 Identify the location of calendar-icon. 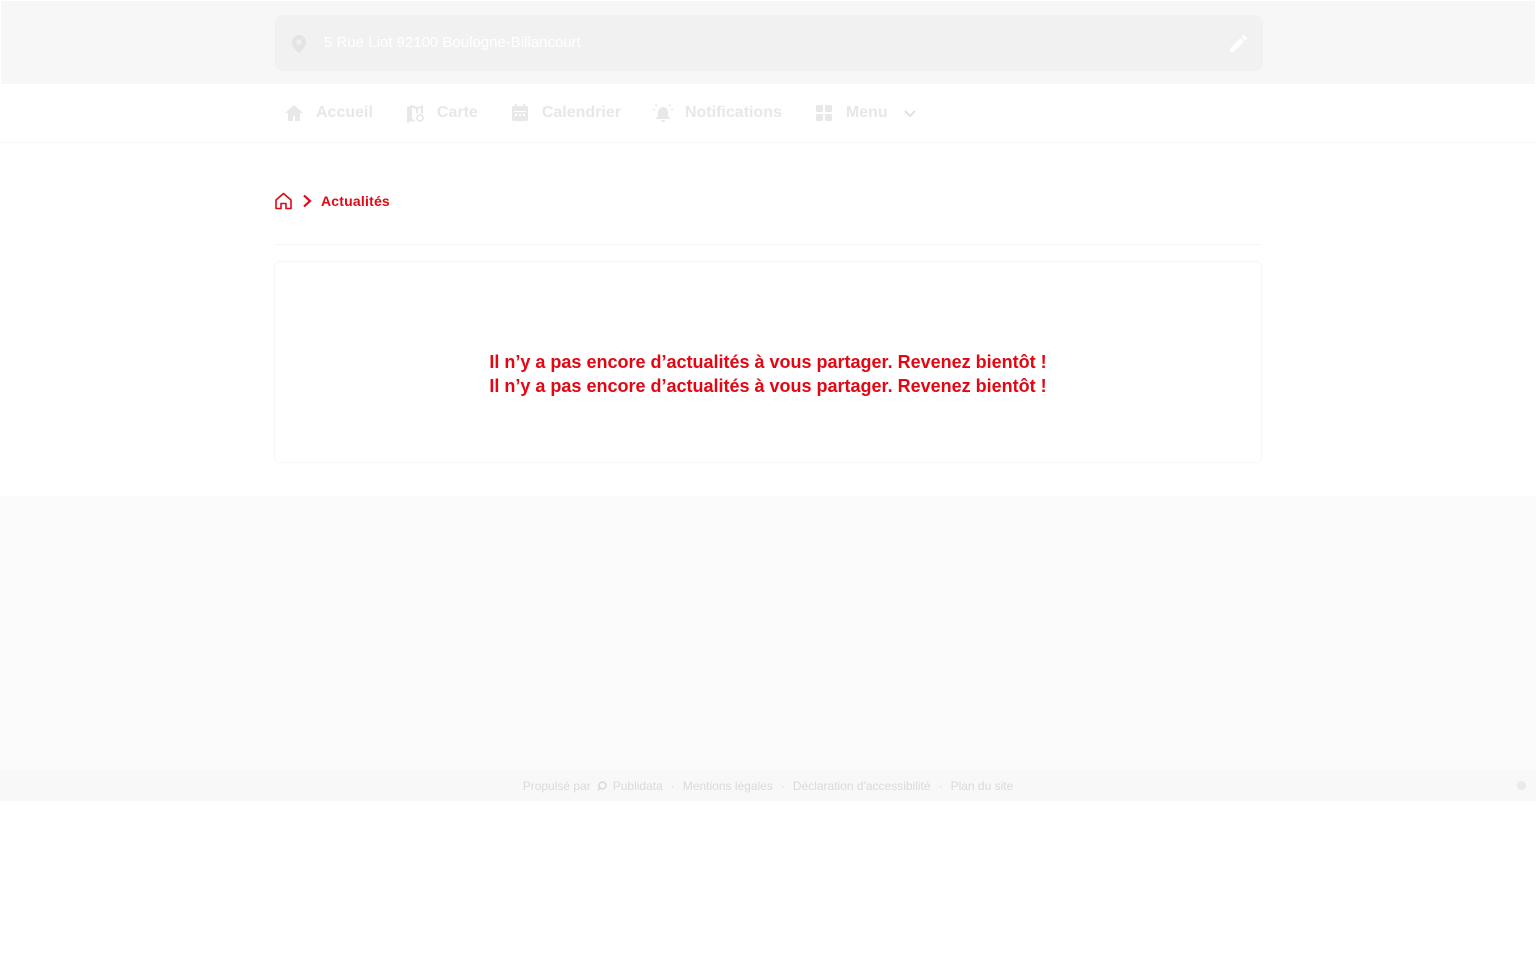
(519, 112).